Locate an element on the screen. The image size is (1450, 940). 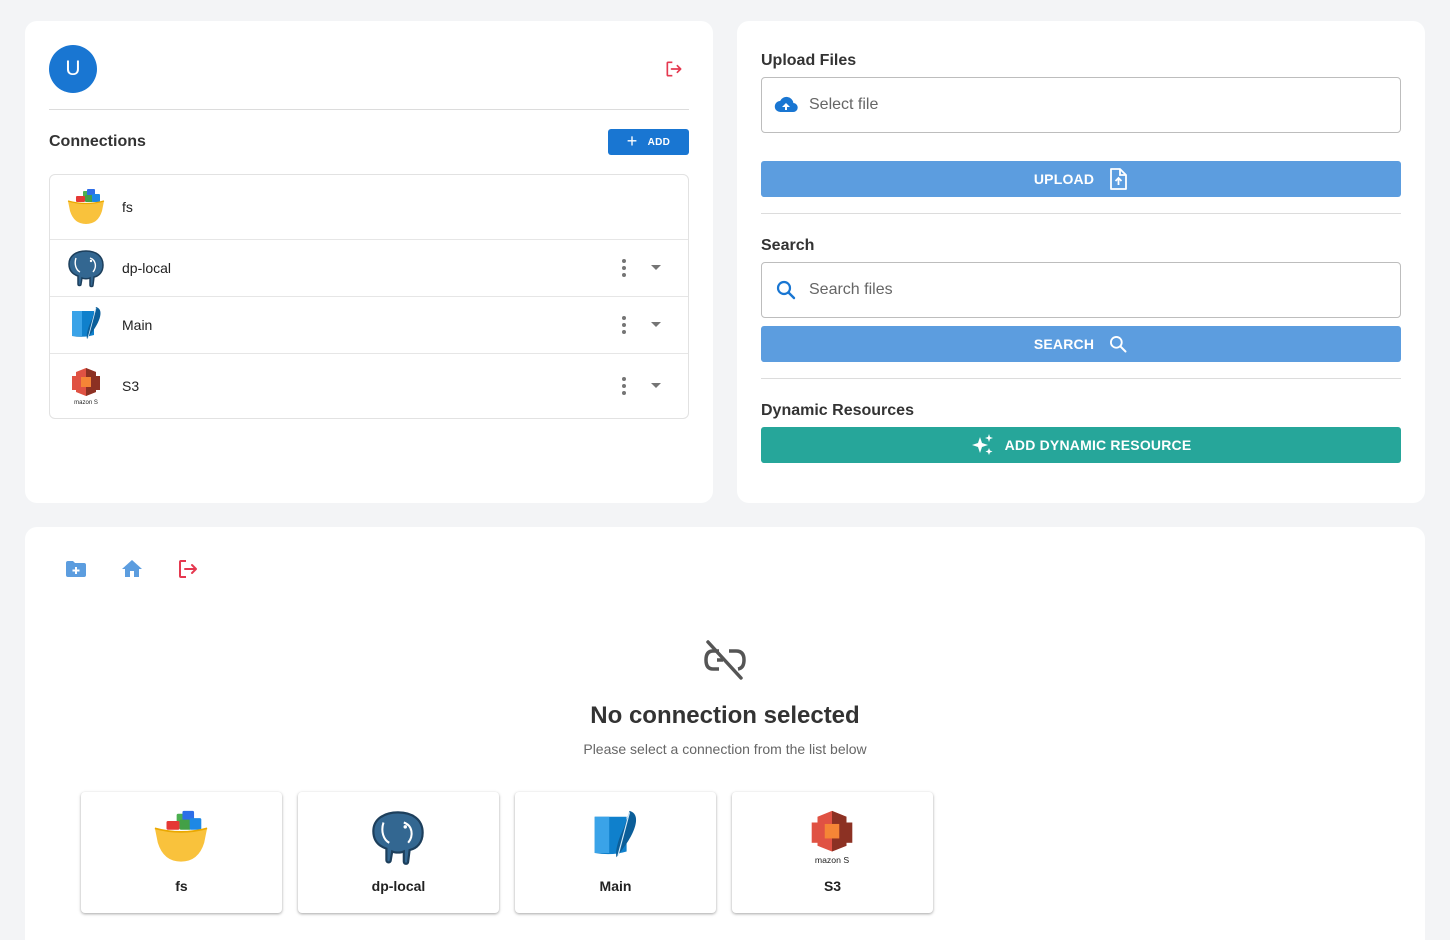
search-title: Search is located at coordinates (788, 245).